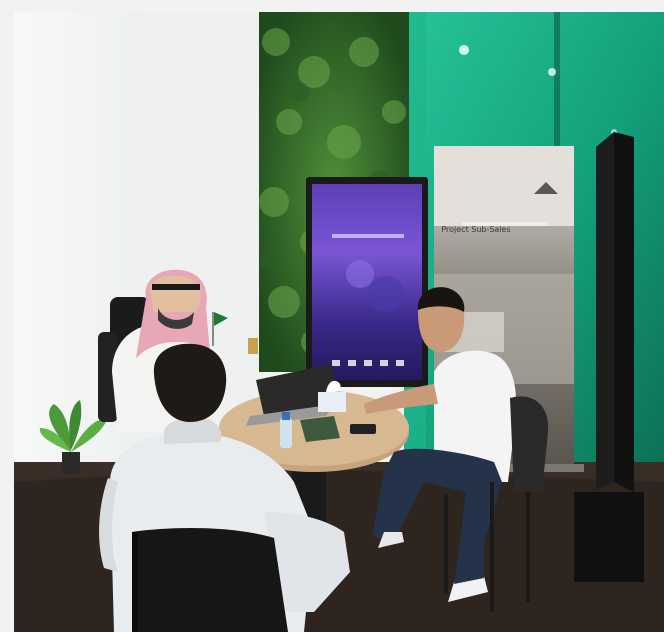  What do you see at coordinates (320, 429) in the screenshot?
I see `tablet-device` at bounding box center [320, 429].